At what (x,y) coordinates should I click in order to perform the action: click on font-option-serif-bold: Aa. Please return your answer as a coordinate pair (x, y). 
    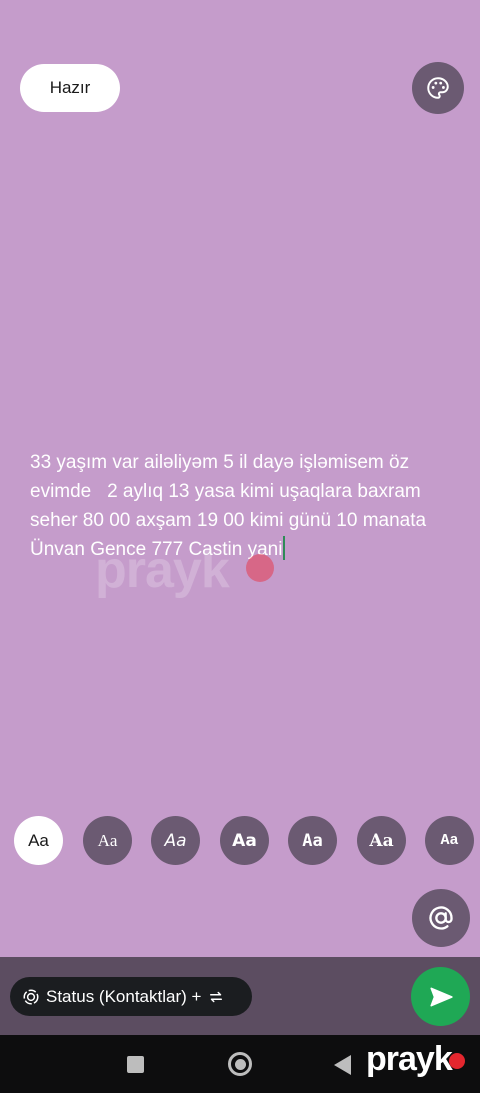
    Looking at the image, I should click on (381, 840).